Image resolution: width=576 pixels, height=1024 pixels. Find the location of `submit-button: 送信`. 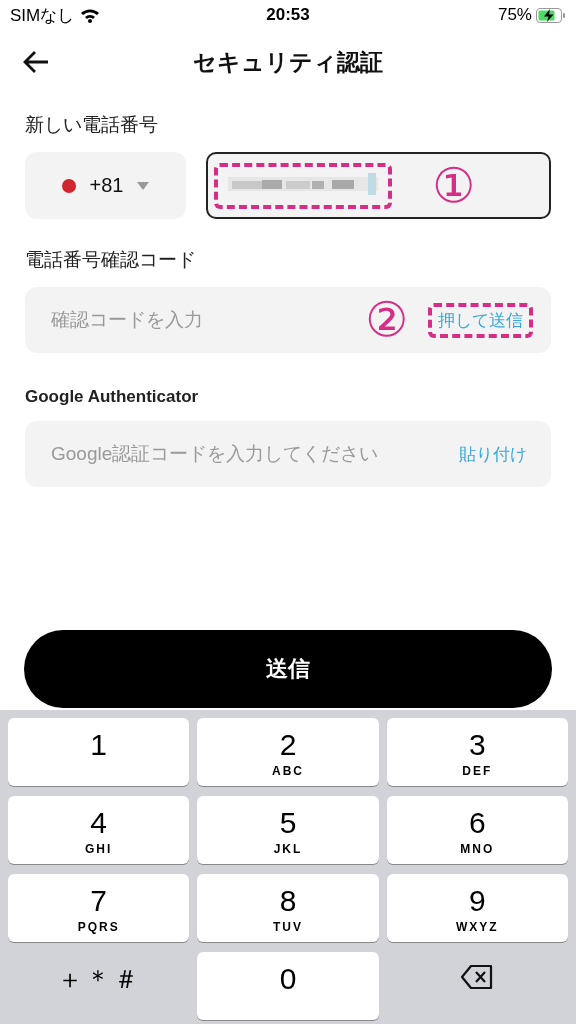

submit-button: 送信 is located at coordinates (288, 669).